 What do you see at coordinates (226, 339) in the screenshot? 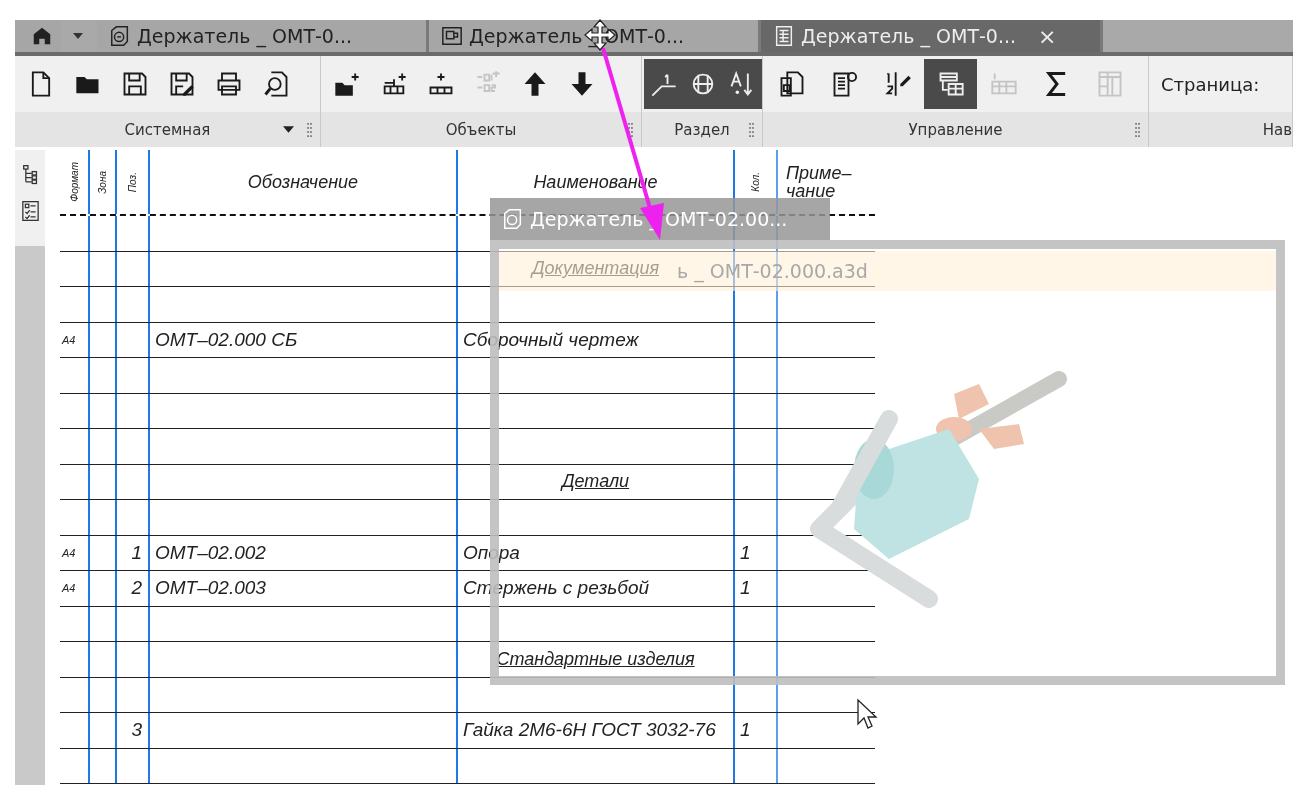
I see `table-cell-text: ОМТ–02.000 СБ` at bounding box center [226, 339].